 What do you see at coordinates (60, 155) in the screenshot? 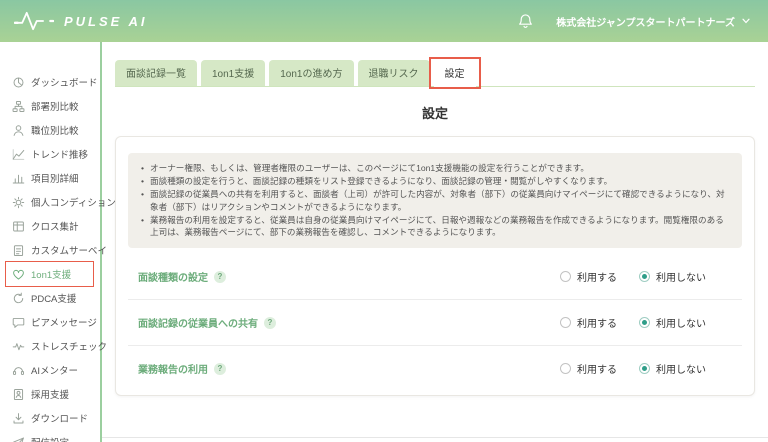
I see `sidebar-item-label: トレンド推移` at bounding box center [60, 155].